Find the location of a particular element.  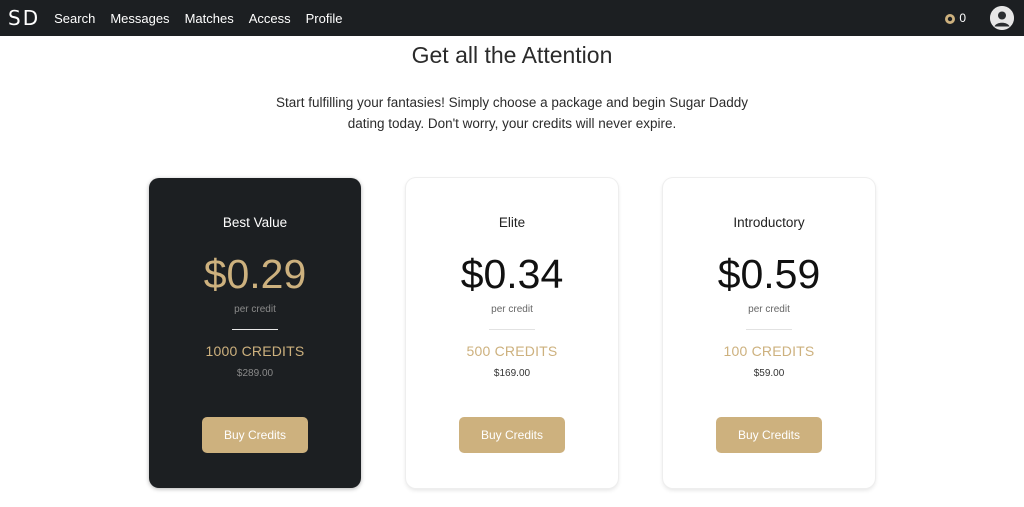

page-title: Get all the Attention is located at coordinates (512, 55).